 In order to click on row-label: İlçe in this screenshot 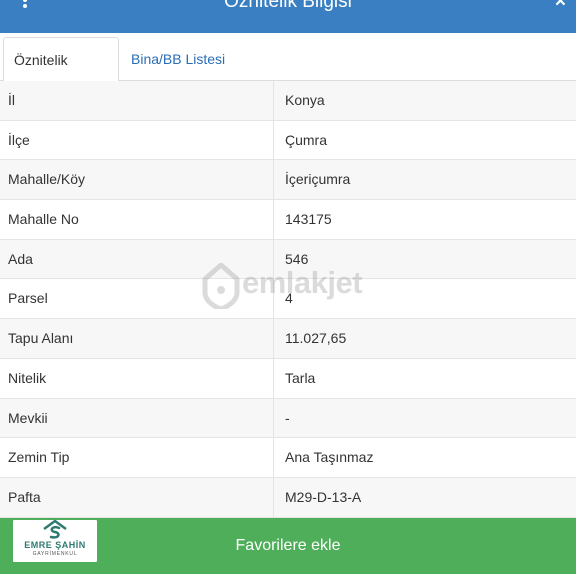, I will do `click(19, 139)`.